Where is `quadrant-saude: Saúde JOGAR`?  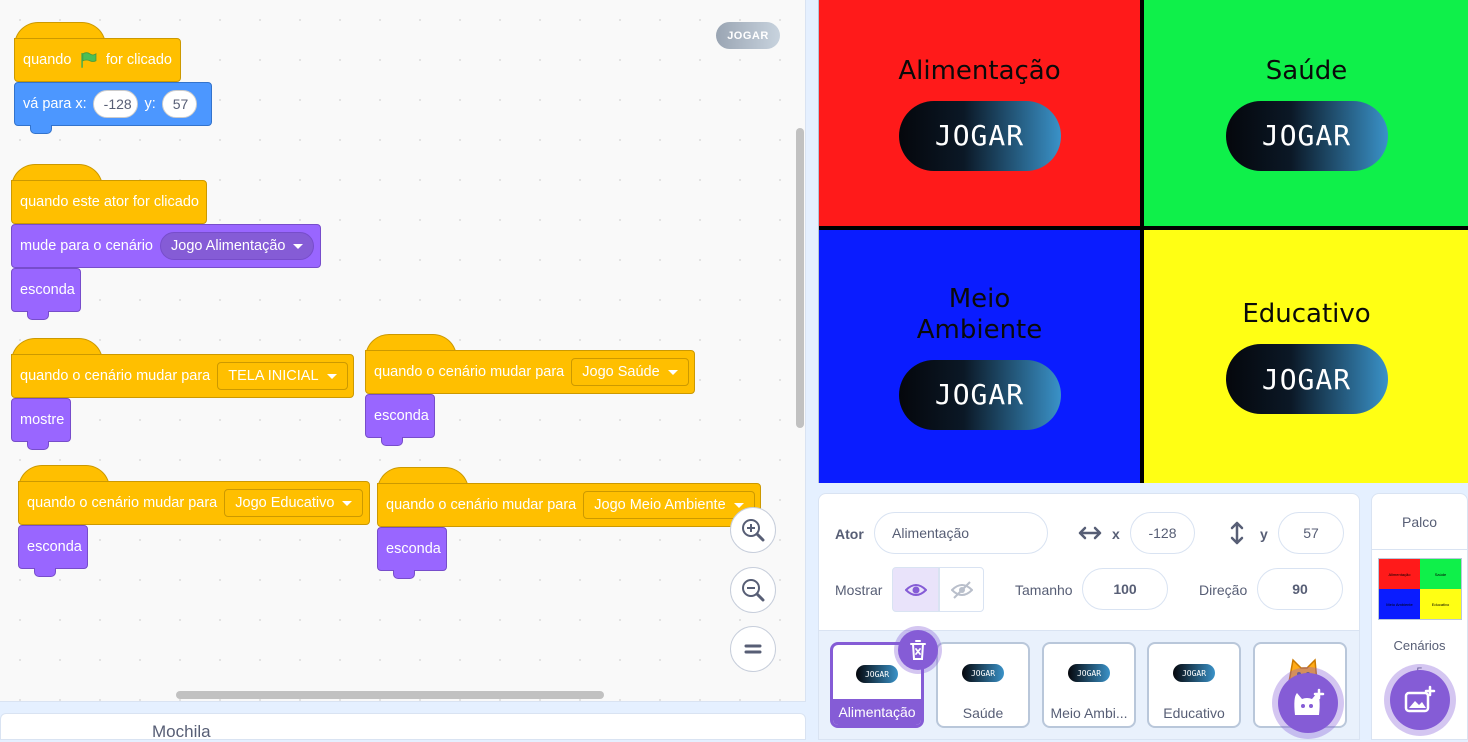 quadrant-saude: Saúde JOGAR is located at coordinates (1306, 113).